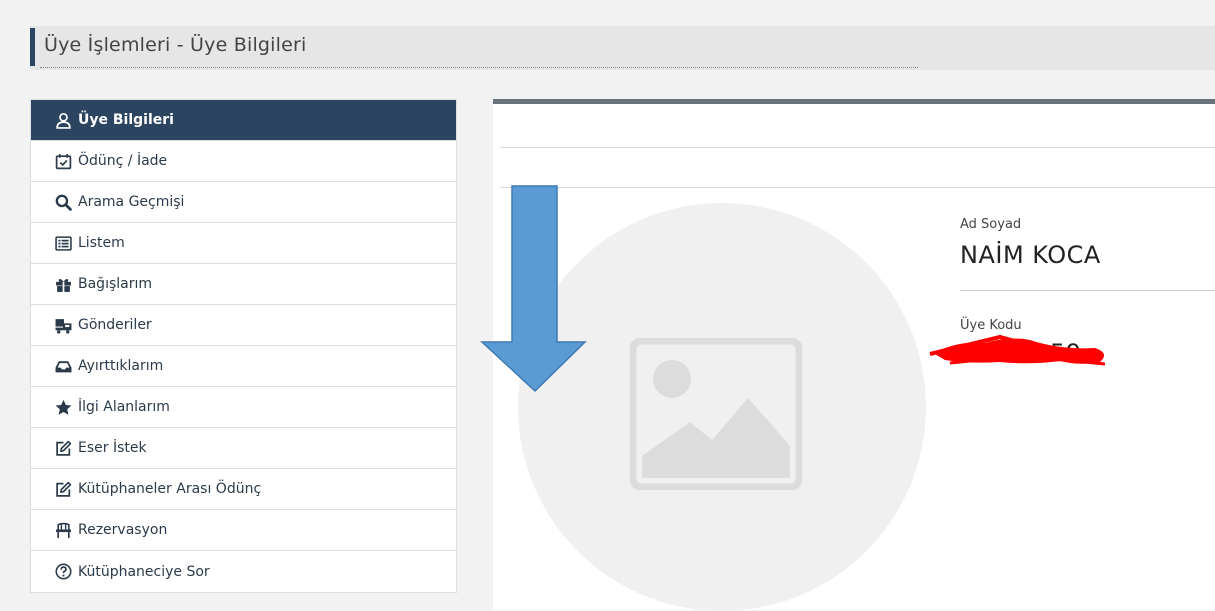 The height and width of the screenshot is (611, 1215). I want to click on sidebar-item-label: Kütüphaneciye Sor, so click(144, 571).